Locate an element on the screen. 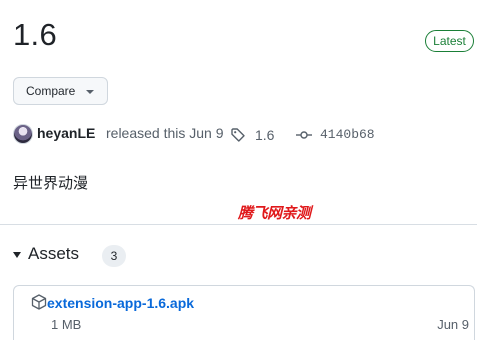 This screenshot has width=477, height=340. asset-download-link: extension-app-1.6.apk is located at coordinates (120, 303).